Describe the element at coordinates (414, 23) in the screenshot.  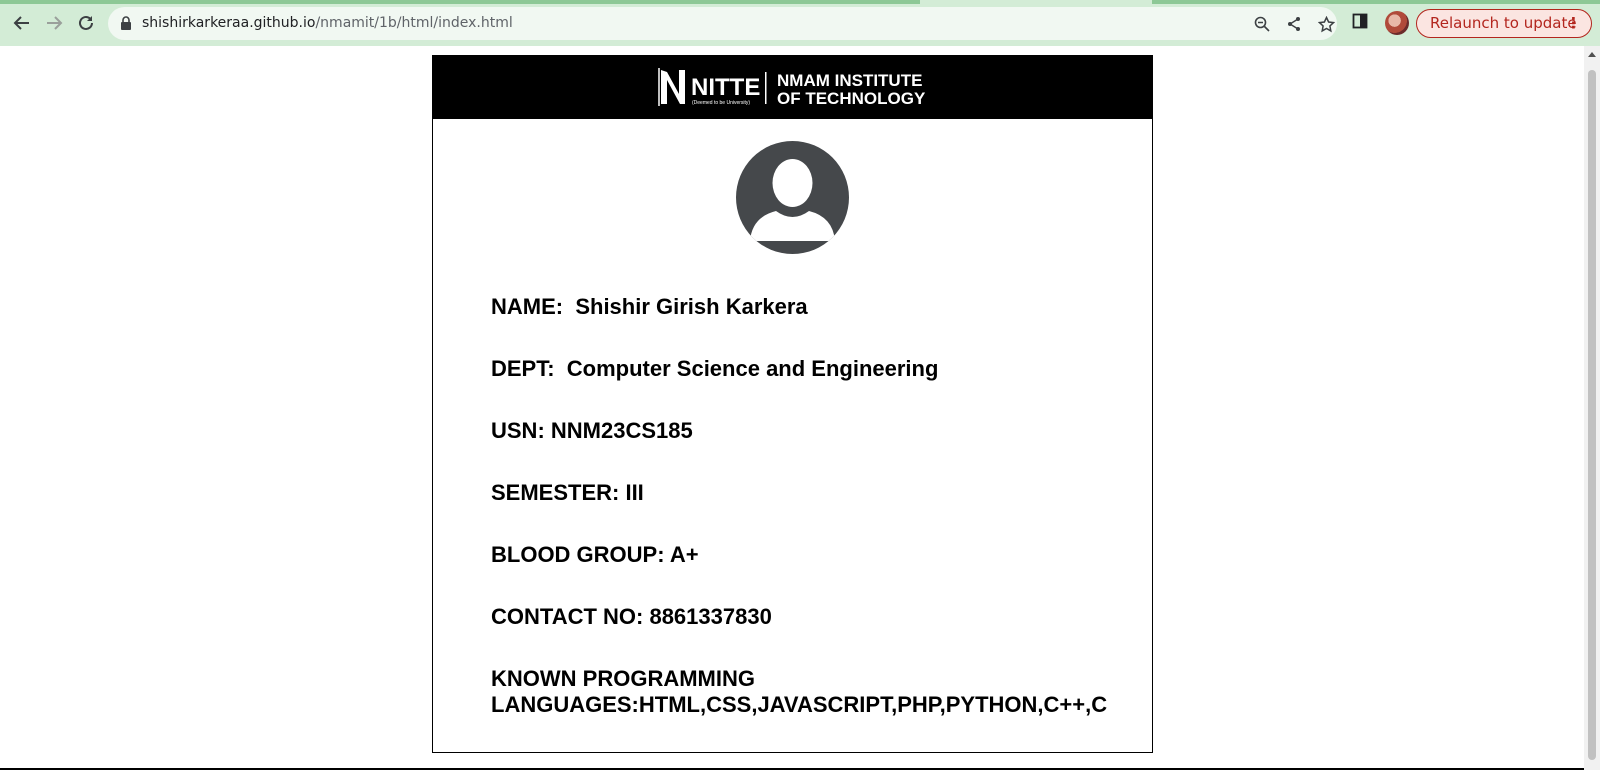
I see `url-path: /nmamit/1b/html/index.html` at that location.